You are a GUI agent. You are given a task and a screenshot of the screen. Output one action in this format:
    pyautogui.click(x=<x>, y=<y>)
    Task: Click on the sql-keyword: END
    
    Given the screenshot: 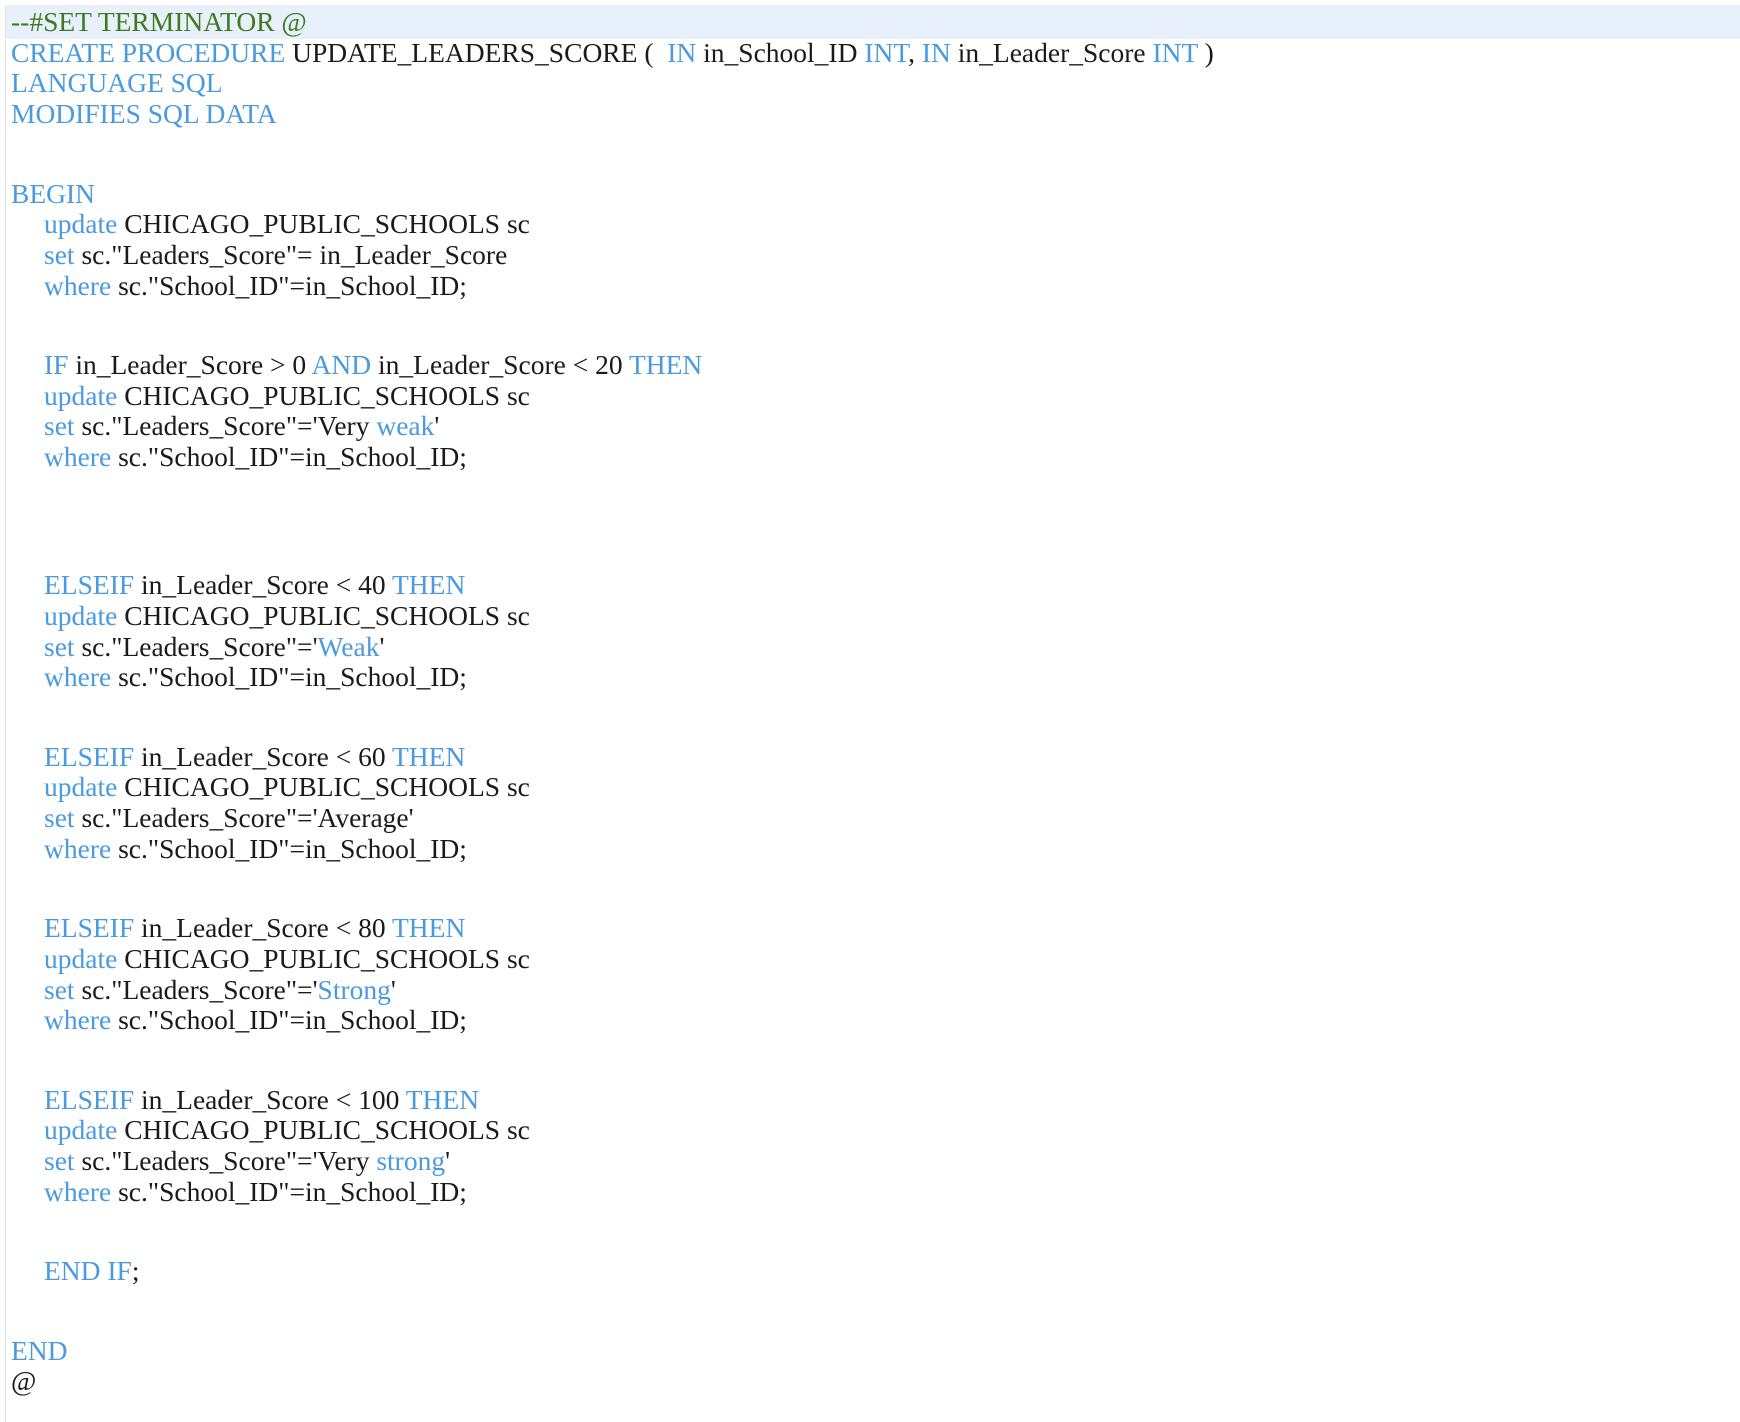 What is the action you would take?
    pyautogui.click(x=39, y=1350)
    